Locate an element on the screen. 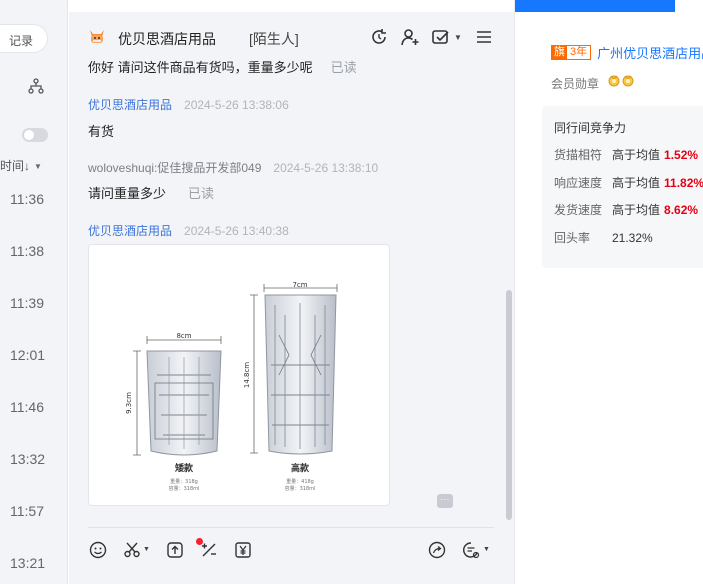 Image resolution: width=703 pixels, height=584 pixels. conversation-time: 11:36 is located at coordinates (27, 199).